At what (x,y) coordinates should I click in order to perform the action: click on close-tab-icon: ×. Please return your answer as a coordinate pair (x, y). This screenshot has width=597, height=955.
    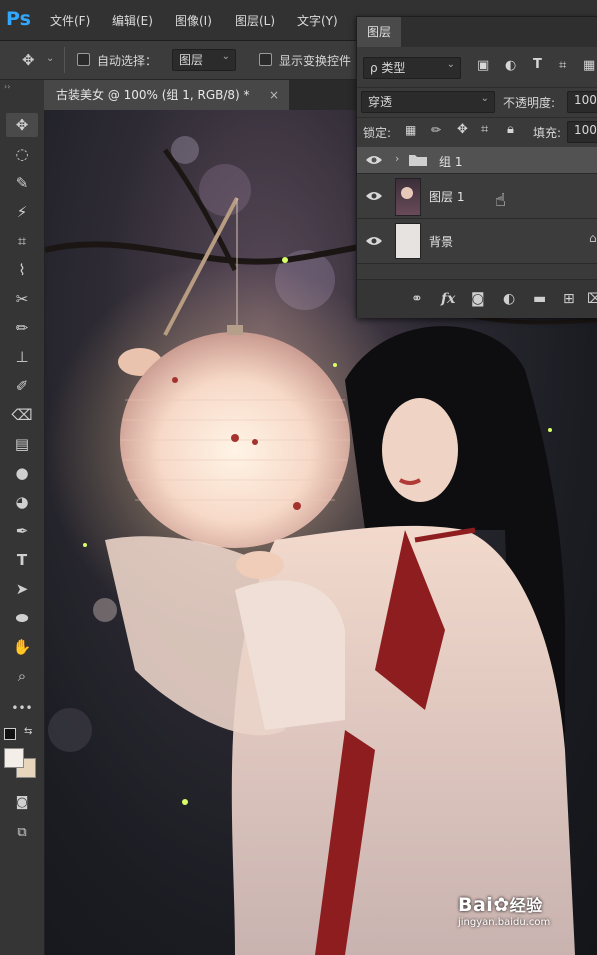
    Looking at the image, I should click on (274, 95).